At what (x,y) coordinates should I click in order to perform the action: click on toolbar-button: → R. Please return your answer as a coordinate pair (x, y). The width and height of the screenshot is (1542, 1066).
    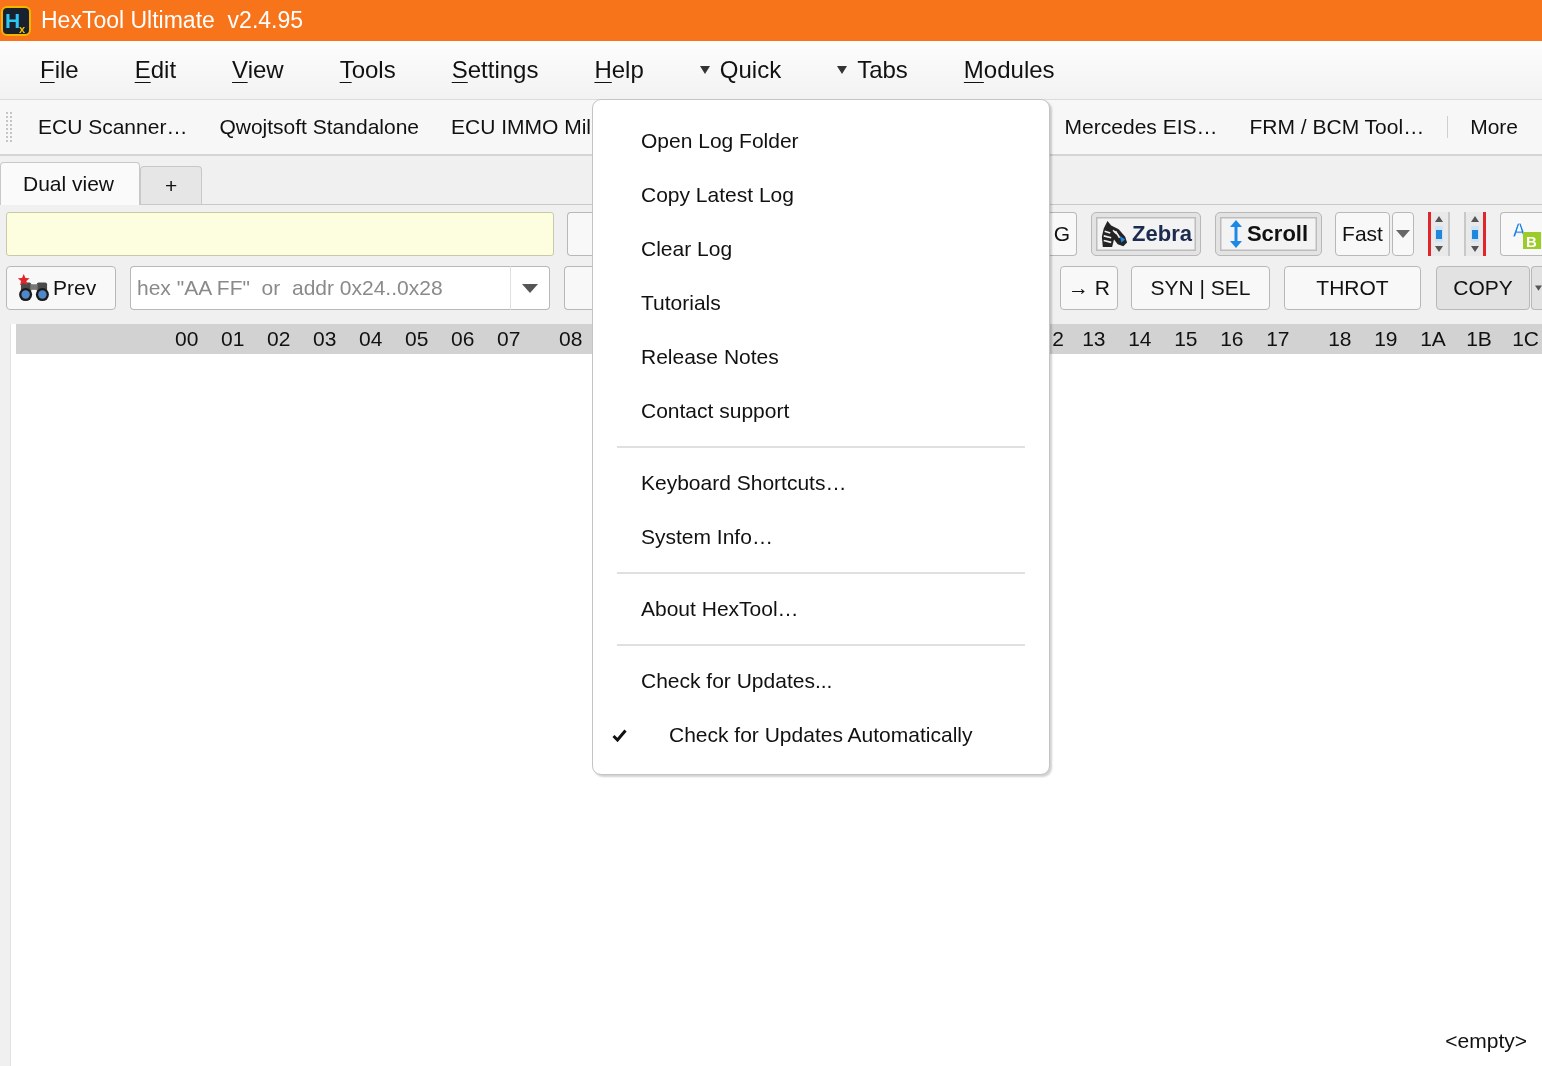
    Looking at the image, I should click on (1089, 288).